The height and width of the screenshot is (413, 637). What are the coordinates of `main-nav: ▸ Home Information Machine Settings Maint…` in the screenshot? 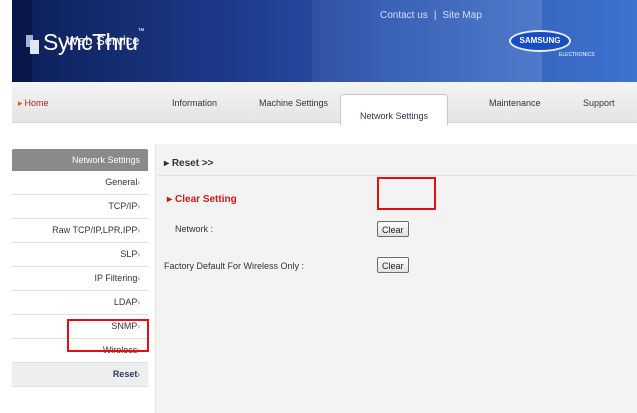 It's located at (324, 102).